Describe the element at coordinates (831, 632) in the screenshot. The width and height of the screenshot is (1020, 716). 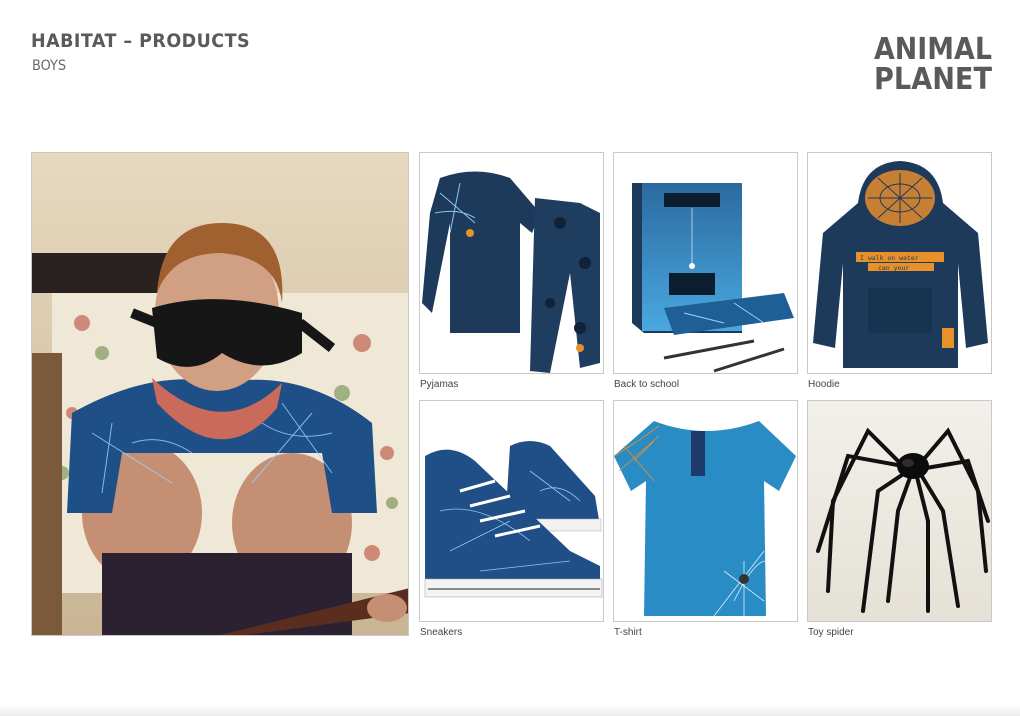
I see `caption-toy-spider: Toy spider` at that location.